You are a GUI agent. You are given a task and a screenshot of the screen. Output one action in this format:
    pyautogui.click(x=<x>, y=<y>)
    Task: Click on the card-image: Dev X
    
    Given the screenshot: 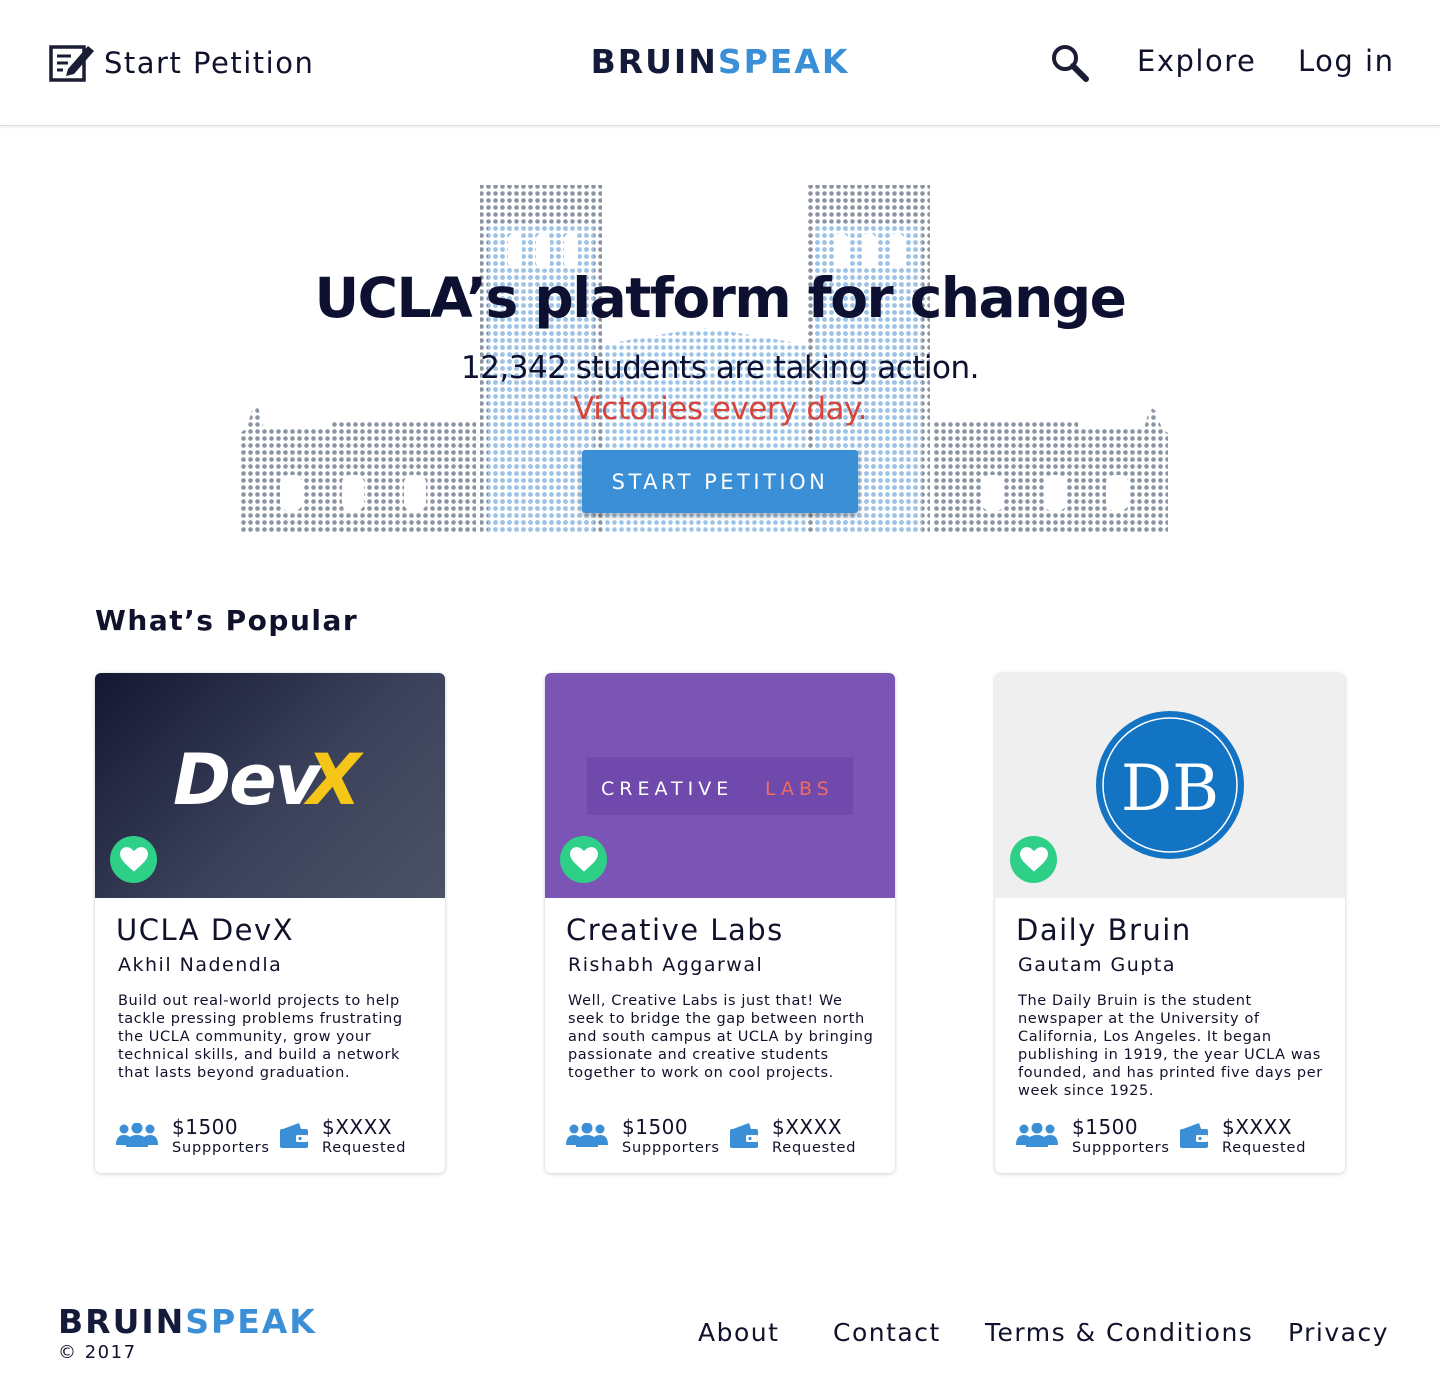 What is the action you would take?
    pyautogui.click(x=270, y=785)
    